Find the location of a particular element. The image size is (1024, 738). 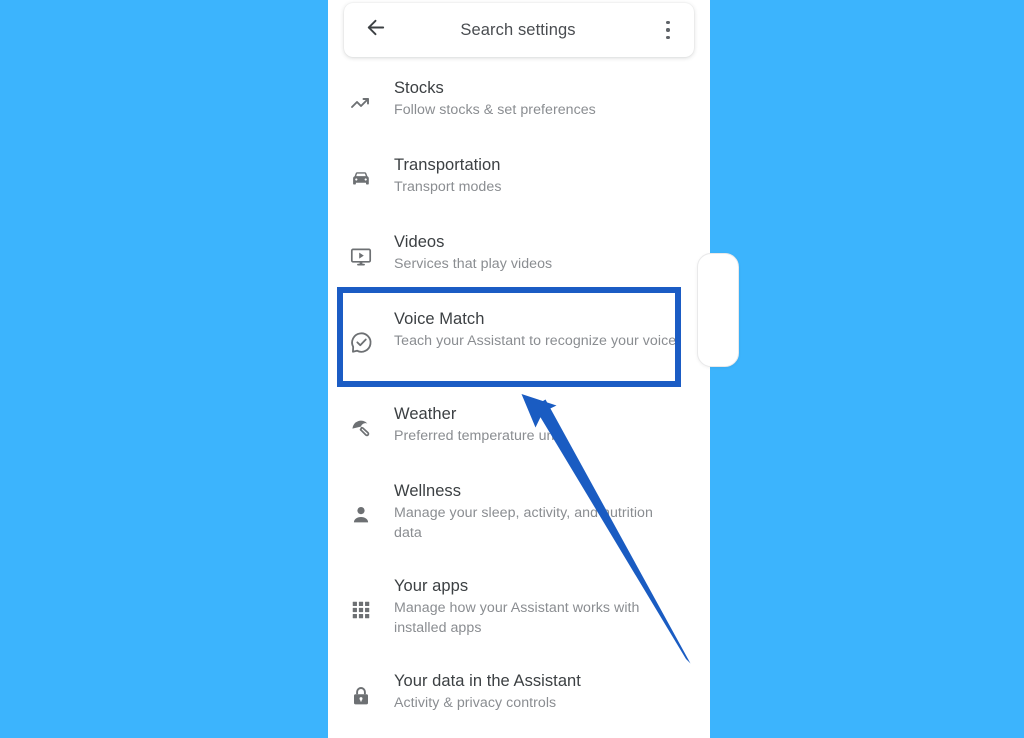

settings-item-stocks: Stocks Follow stocks & set preferences is located at coordinates (519, 102).